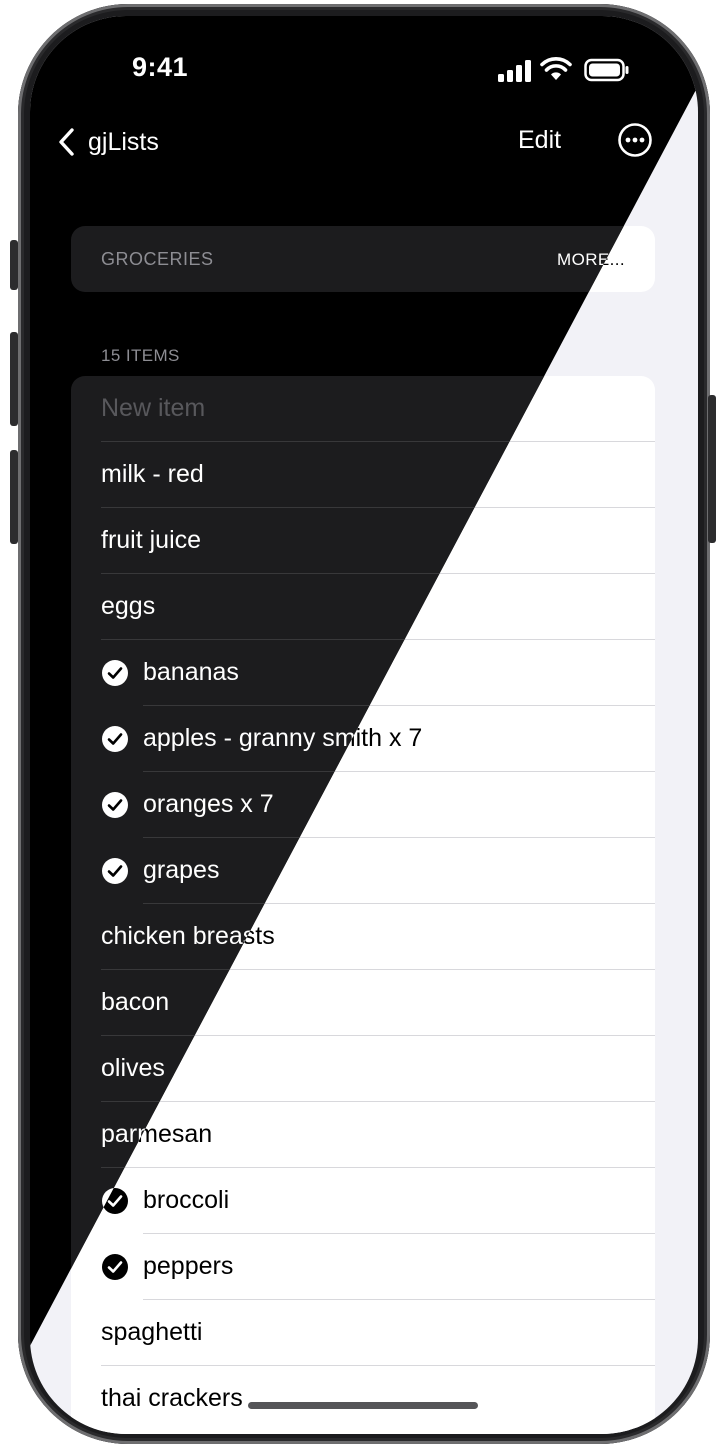 This screenshot has width=725, height=1450. I want to click on list-item-label: grapes, so click(181, 870).